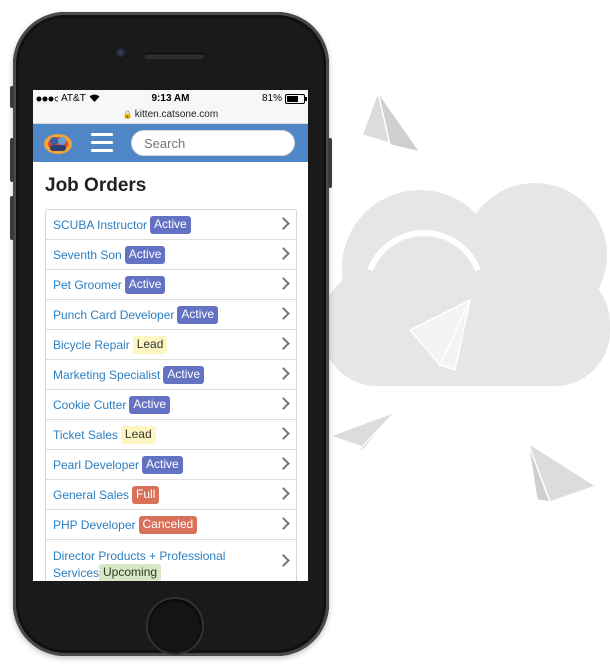 This screenshot has width=610, height=668. What do you see at coordinates (100, 225) in the screenshot?
I see `job-title: SCUBA Instructor` at bounding box center [100, 225].